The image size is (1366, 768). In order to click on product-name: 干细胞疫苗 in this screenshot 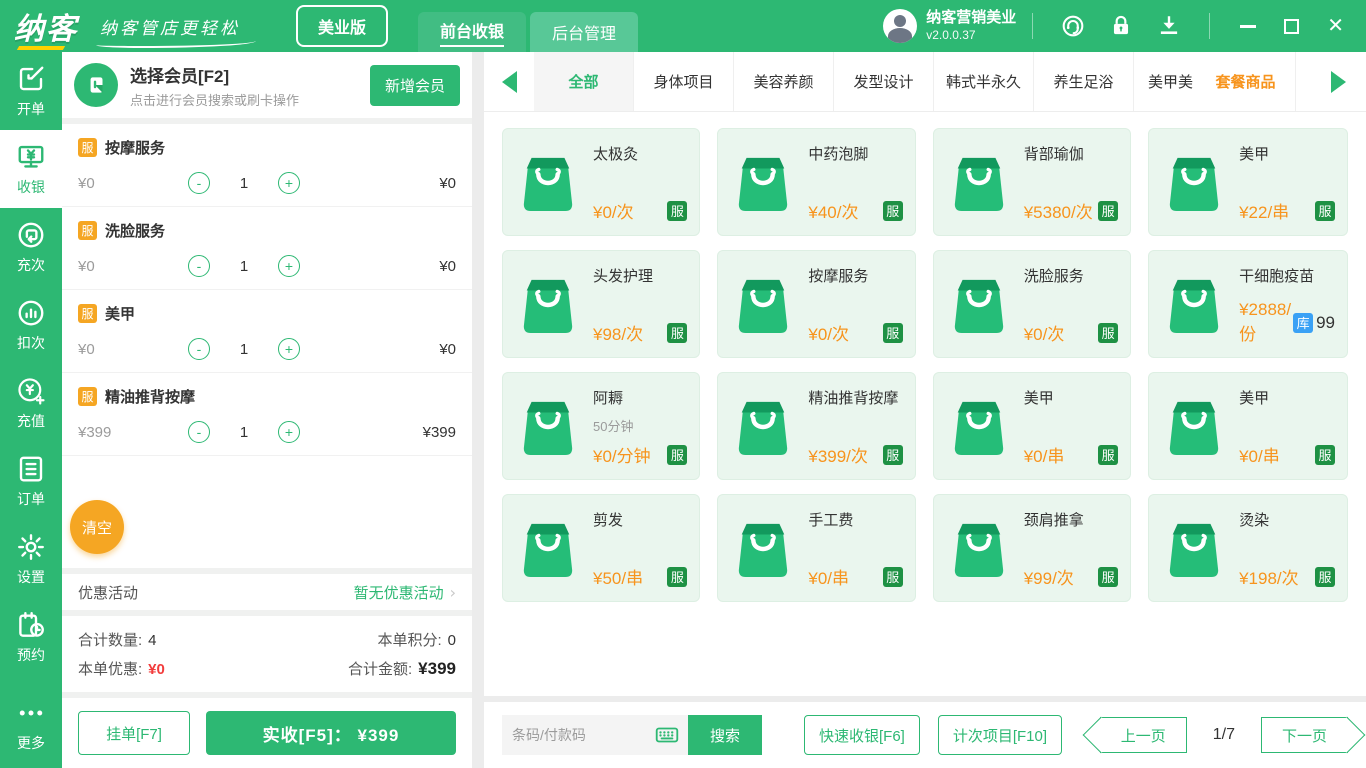, I will do `click(1277, 276)`.